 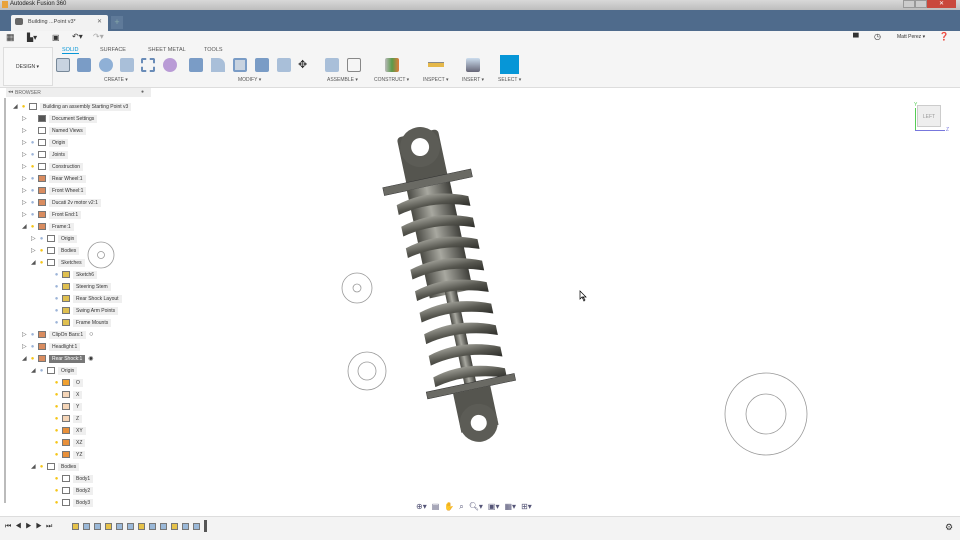 What do you see at coordinates (461, 507) in the screenshot?
I see `zoom-window-icon: ⌕` at bounding box center [461, 507].